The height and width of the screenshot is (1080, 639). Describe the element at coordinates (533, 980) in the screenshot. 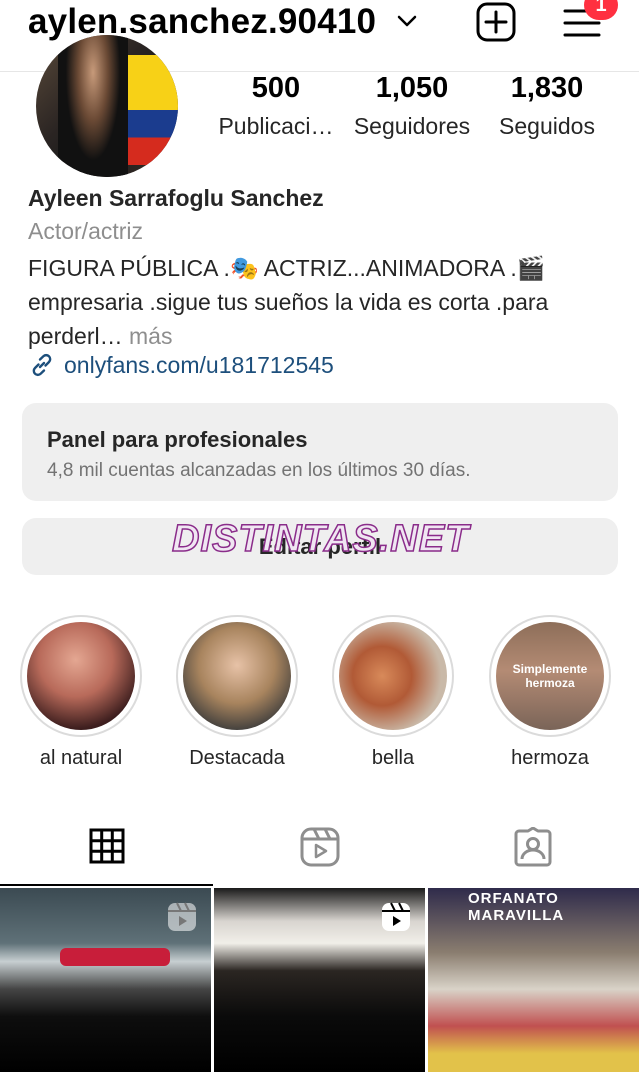

I see `post-thumbnail: ORFANATO MARAVILLA` at that location.